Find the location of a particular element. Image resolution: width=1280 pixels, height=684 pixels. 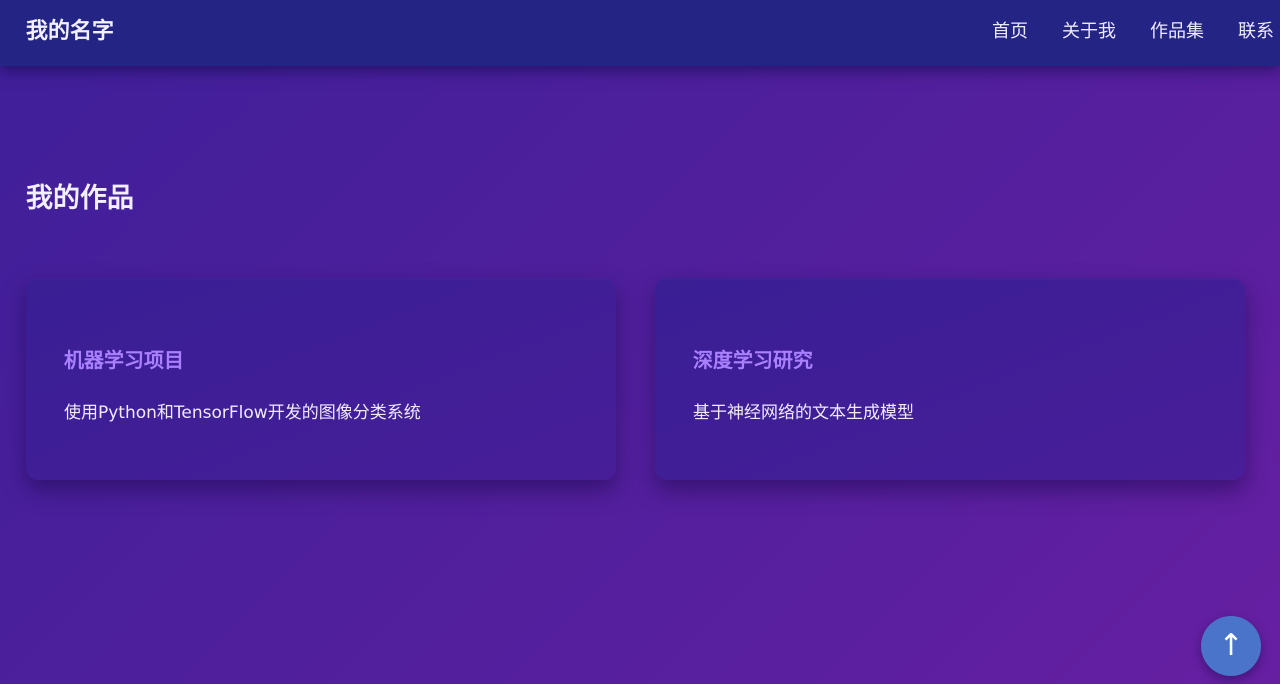

back-to-top-button: ↑ is located at coordinates (1231, 646).